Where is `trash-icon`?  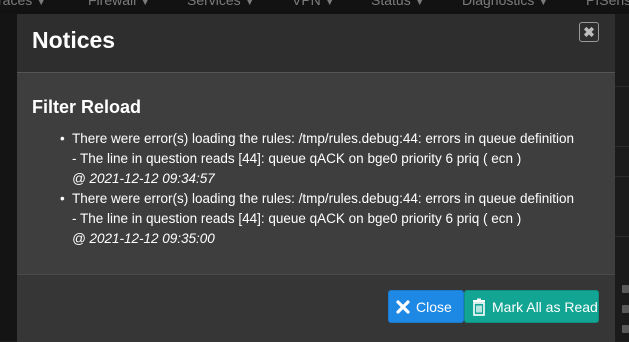
trash-icon is located at coordinates (479, 307).